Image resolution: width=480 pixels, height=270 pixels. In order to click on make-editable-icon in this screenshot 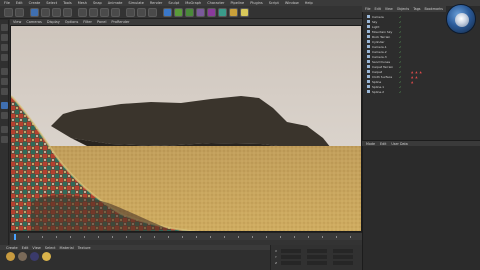, I will do `click(4, 27)`.